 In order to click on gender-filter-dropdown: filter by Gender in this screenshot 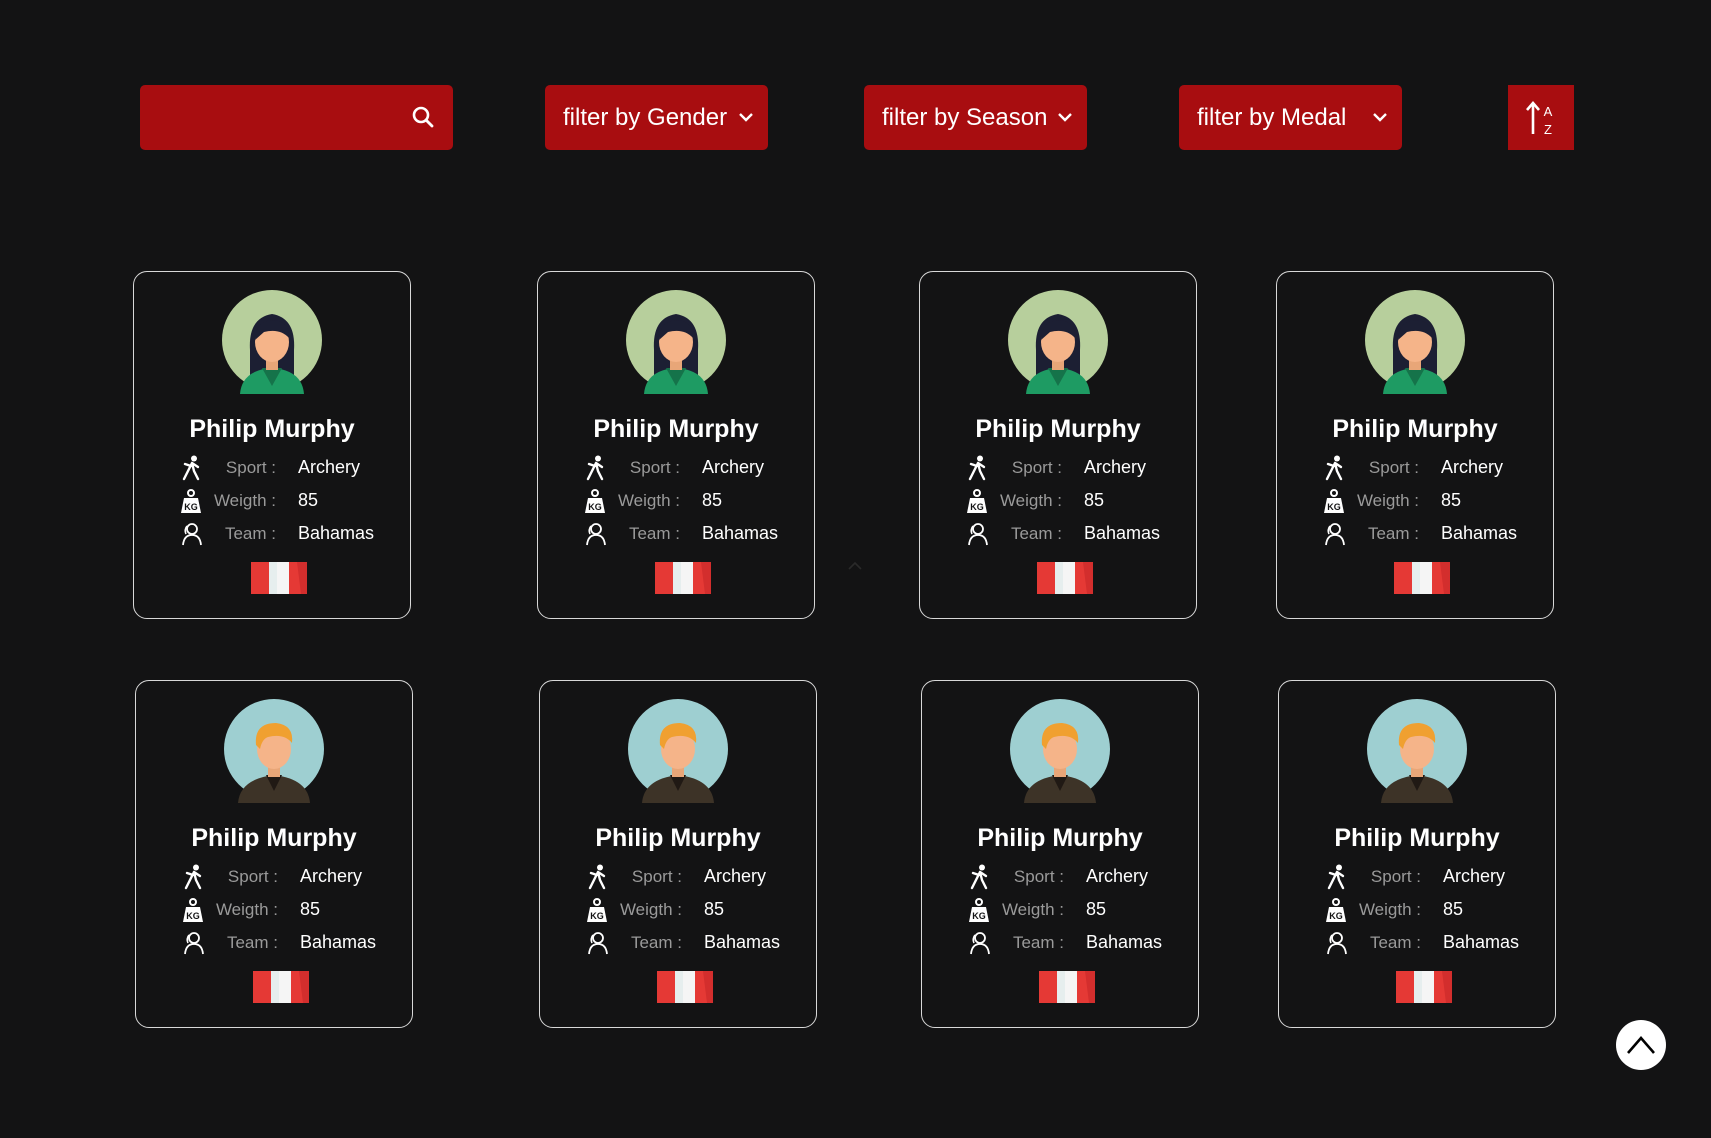, I will do `click(656, 117)`.